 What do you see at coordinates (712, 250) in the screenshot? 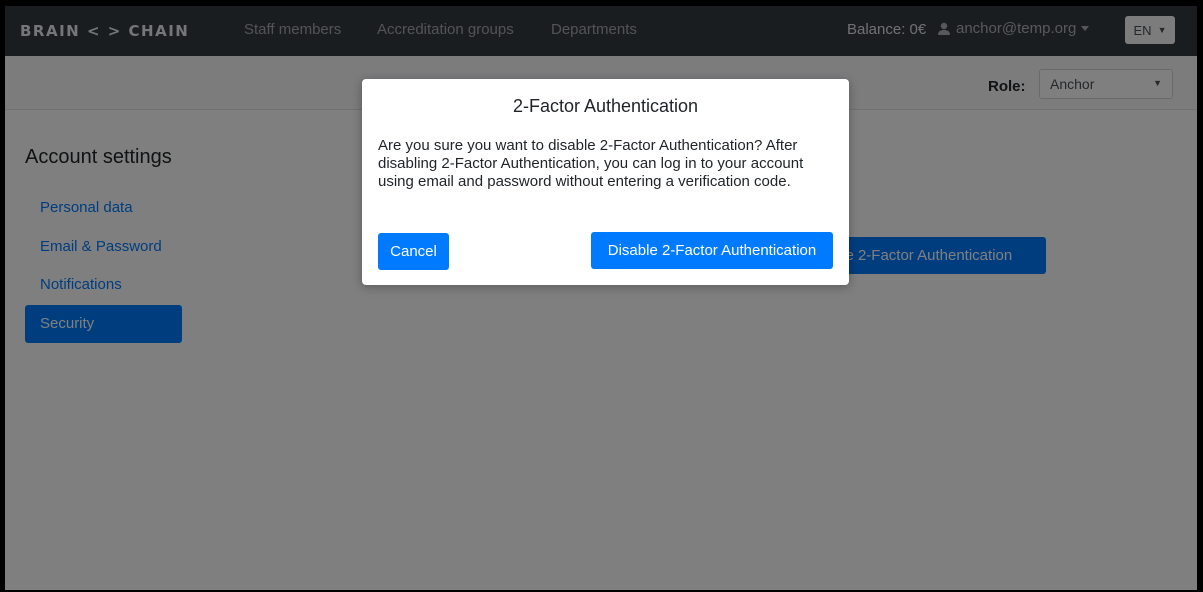
I see `confirm-disable-2fa-button: Disable 2-Factor Authentication` at bounding box center [712, 250].